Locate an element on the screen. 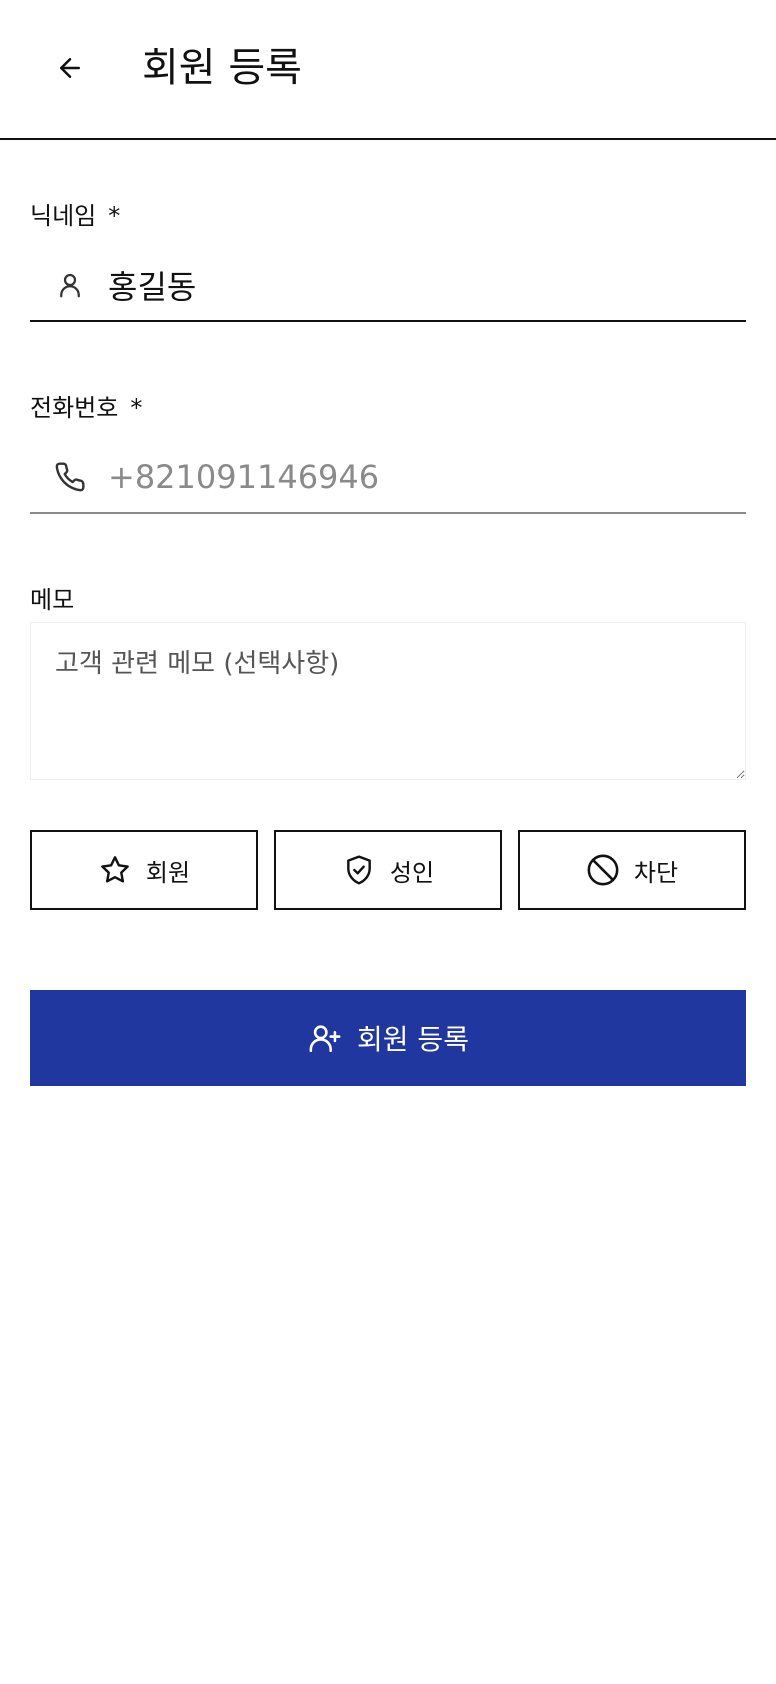 This screenshot has width=776, height=1684. memo-label: 메모 is located at coordinates (52, 600).